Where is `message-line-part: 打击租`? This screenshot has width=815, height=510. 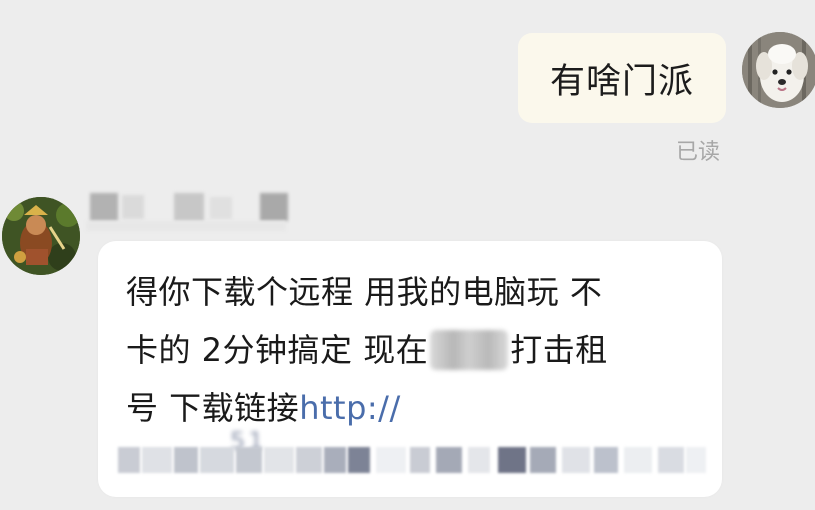 message-line-part: 打击租 is located at coordinates (559, 350).